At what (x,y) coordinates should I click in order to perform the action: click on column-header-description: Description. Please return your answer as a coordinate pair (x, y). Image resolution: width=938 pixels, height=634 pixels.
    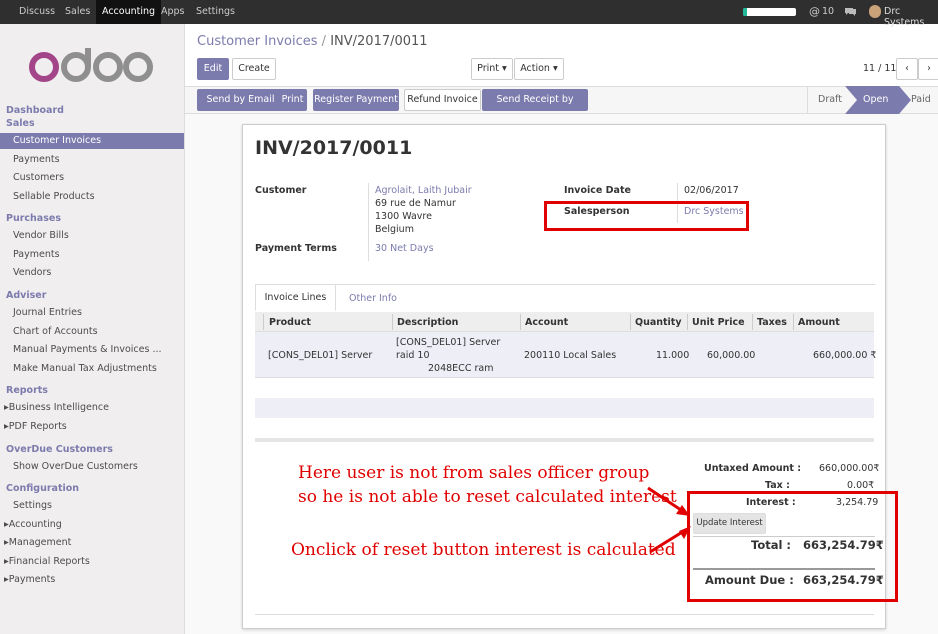
    Looking at the image, I should click on (427, 322).